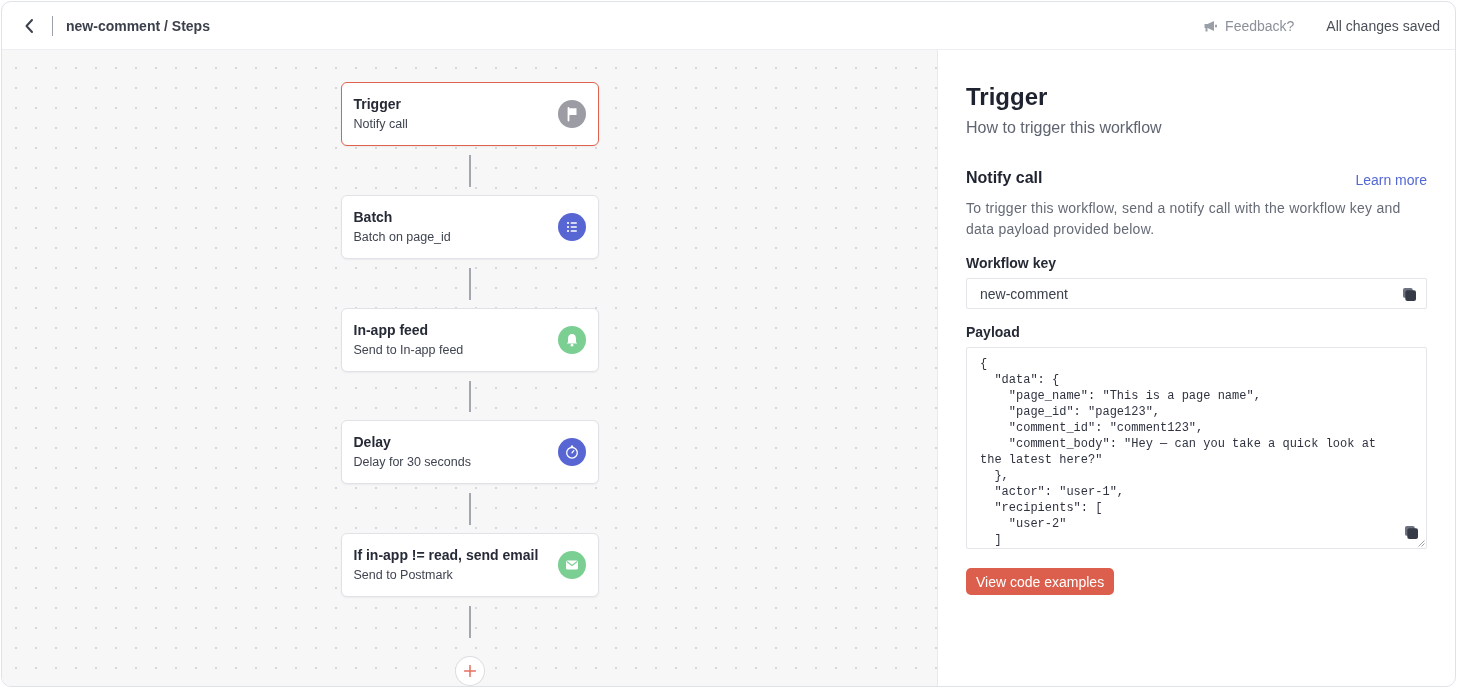 This screenshot has height=688, width=1457. Describe the element at coordinates (412, 463) in the screenshot. I see `step-subtitle: Delay for 30 seconds` at that location.